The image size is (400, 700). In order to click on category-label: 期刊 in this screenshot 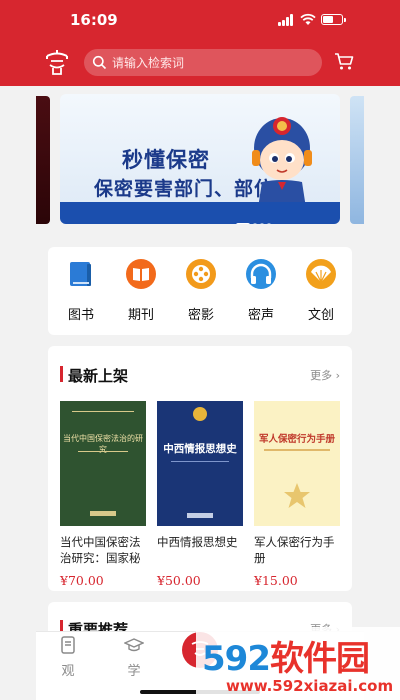, I will do `click(140, 315)`.